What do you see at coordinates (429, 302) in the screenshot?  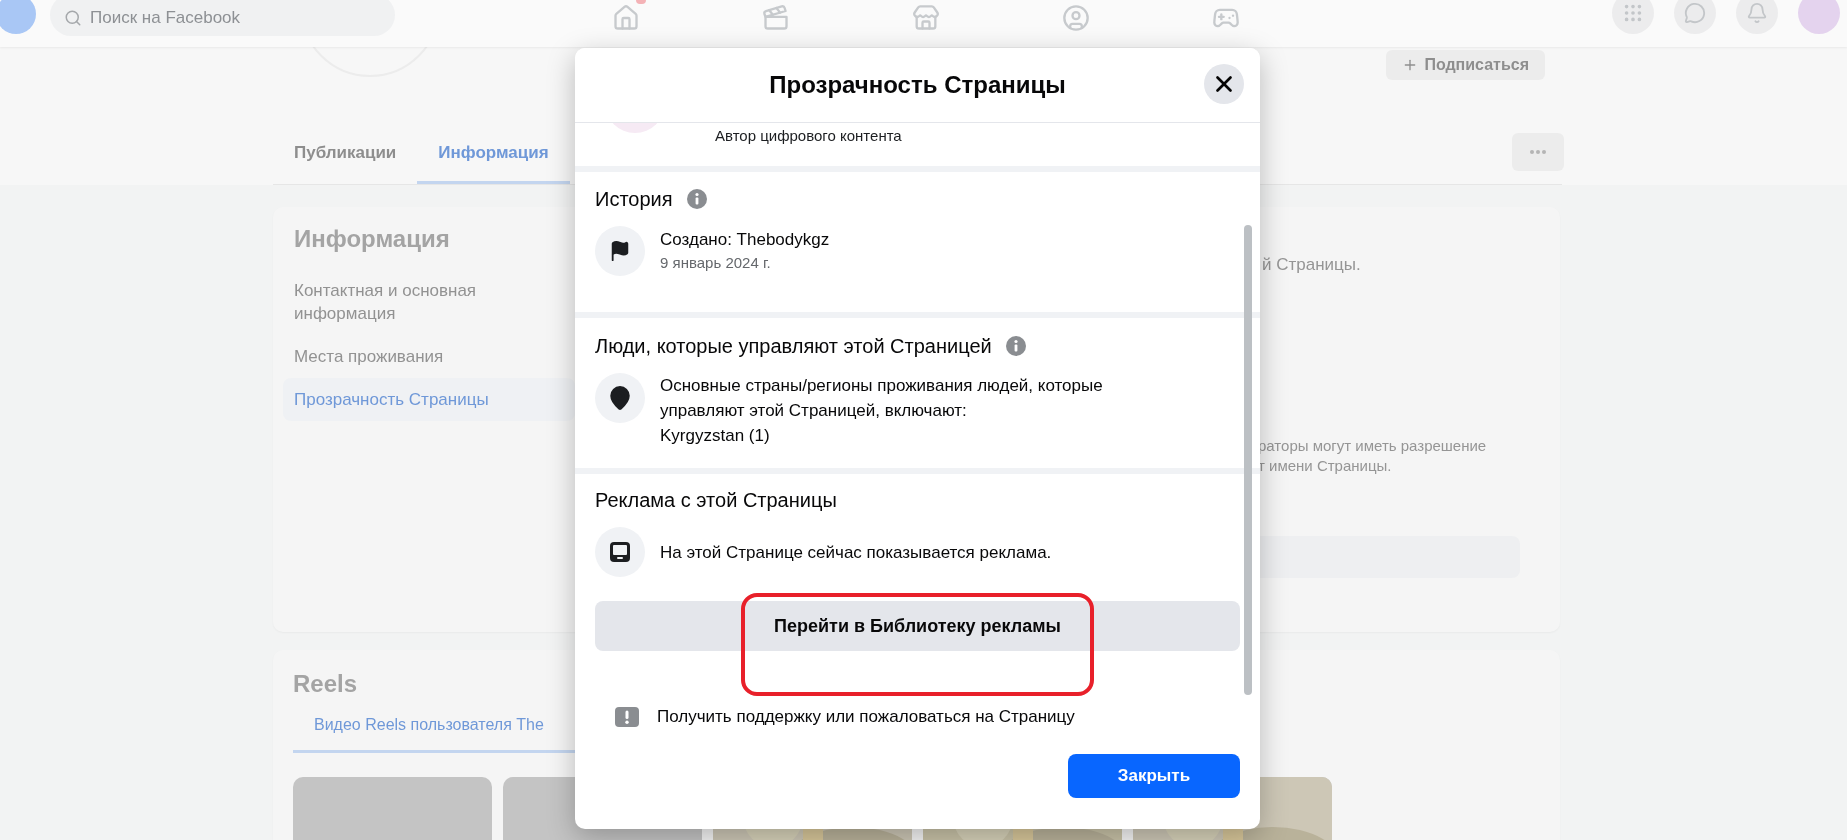 I see `menu-item: Контактная и основная информация` at bounding box center [429, 302].